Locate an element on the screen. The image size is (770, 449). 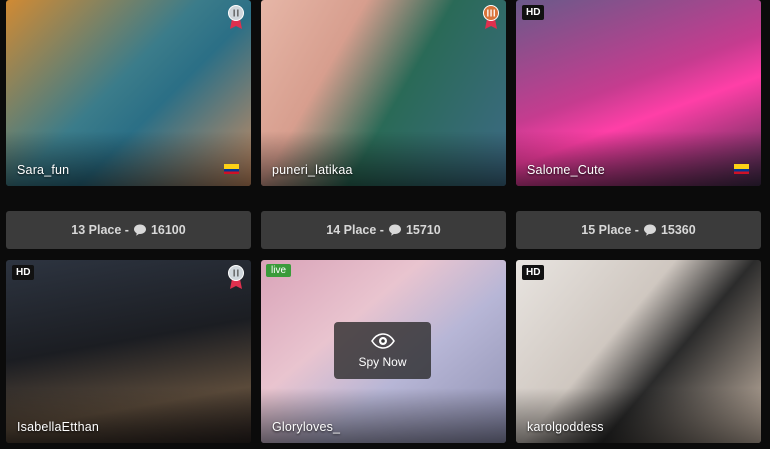
model-name: Salome_Cute is located at coordinates (566, 170).